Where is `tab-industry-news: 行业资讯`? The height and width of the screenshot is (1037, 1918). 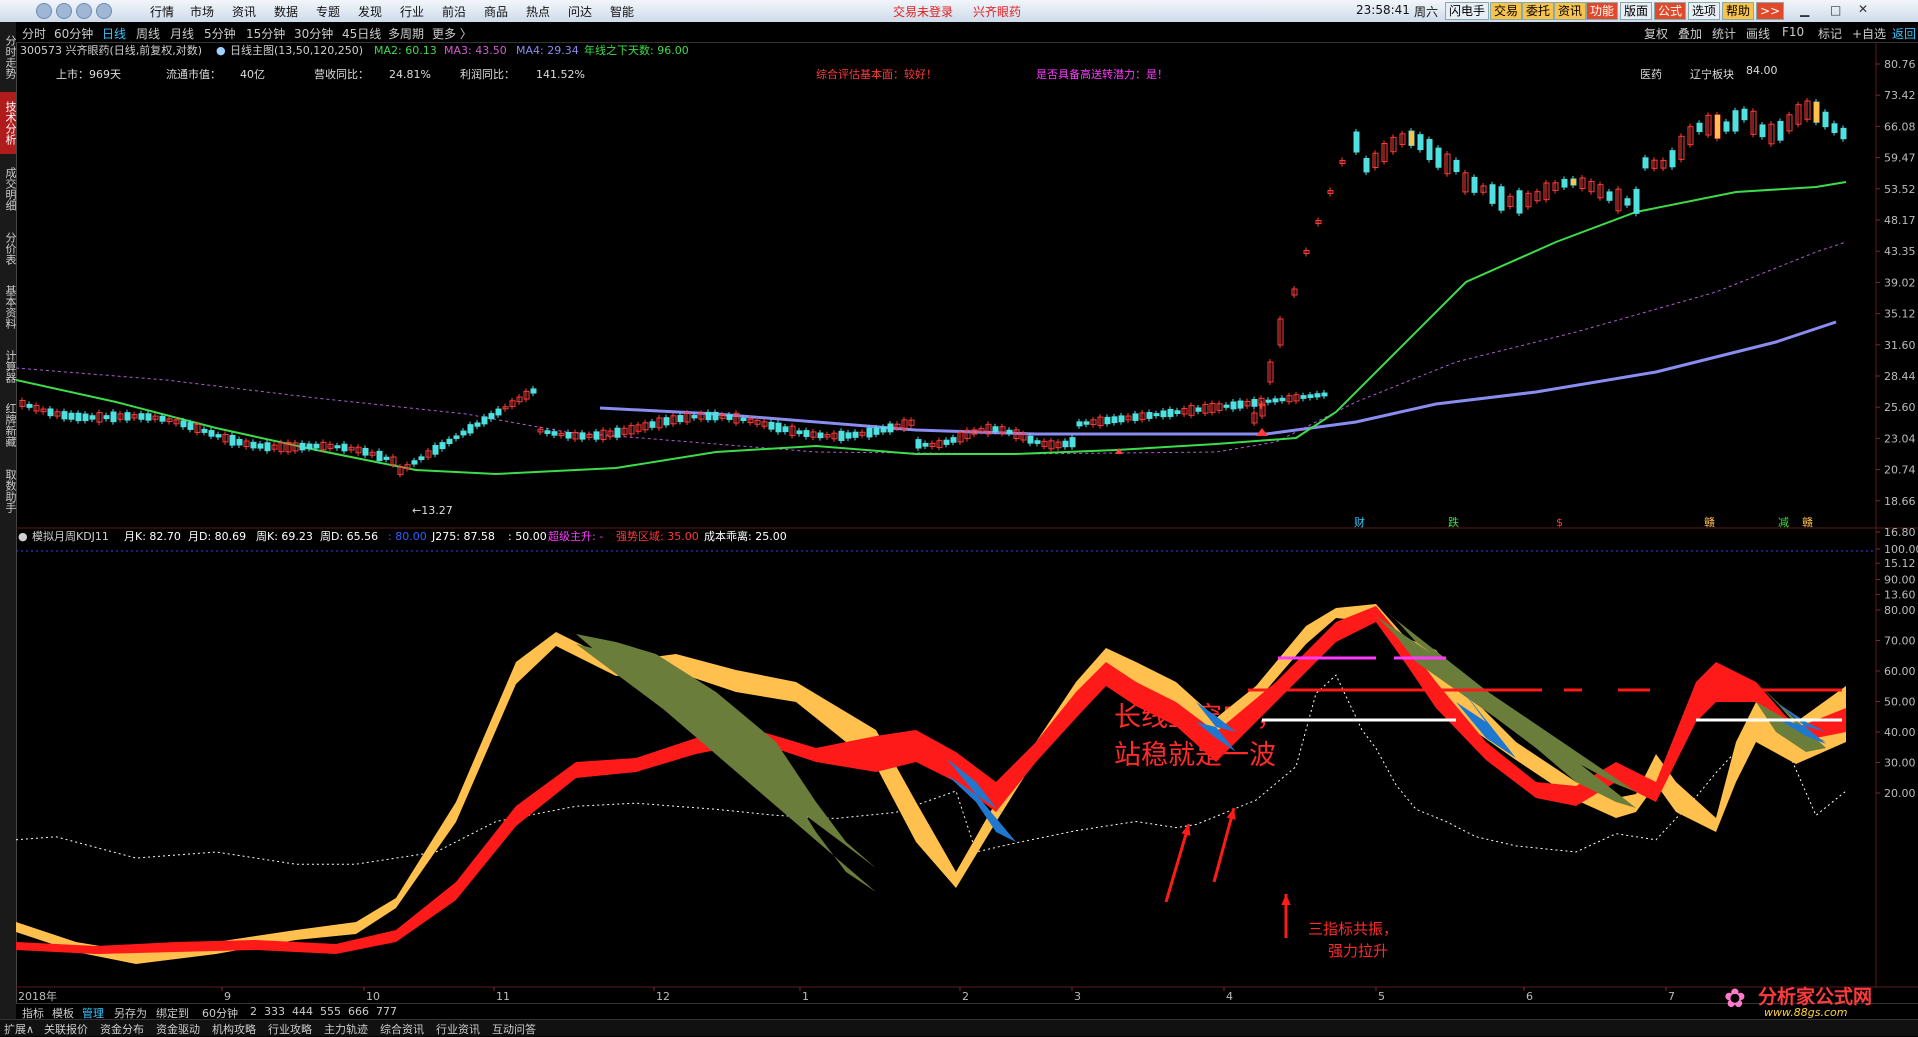 tab-industry-news: 行业资讯 is located at coordinates (458, 1029).